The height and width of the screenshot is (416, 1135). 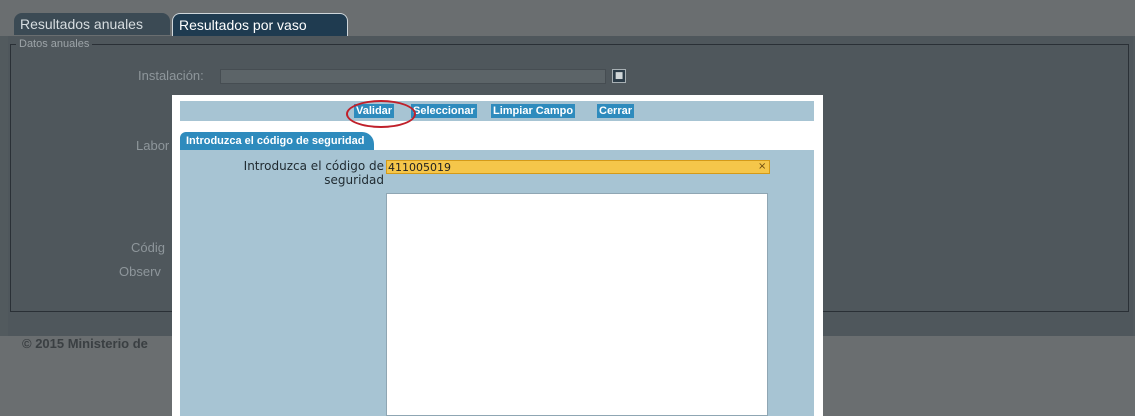 What do you see at coordinates (260, 24) in the screenshot?
I see `tab-resultados-por-vaso: Resultados por vaso` at bounding box center [260, 24].